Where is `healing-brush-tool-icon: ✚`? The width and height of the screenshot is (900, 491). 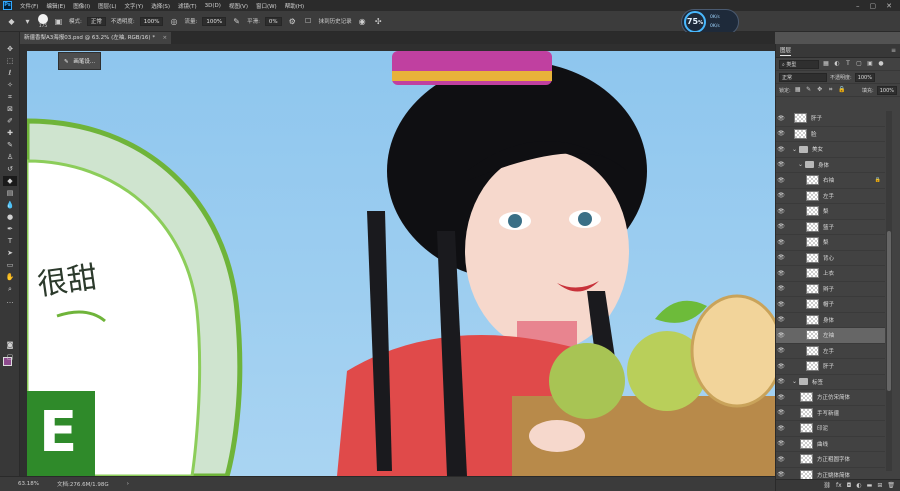
healing-brush-tool-icon: ✚ is located at coordinates (10, 133).